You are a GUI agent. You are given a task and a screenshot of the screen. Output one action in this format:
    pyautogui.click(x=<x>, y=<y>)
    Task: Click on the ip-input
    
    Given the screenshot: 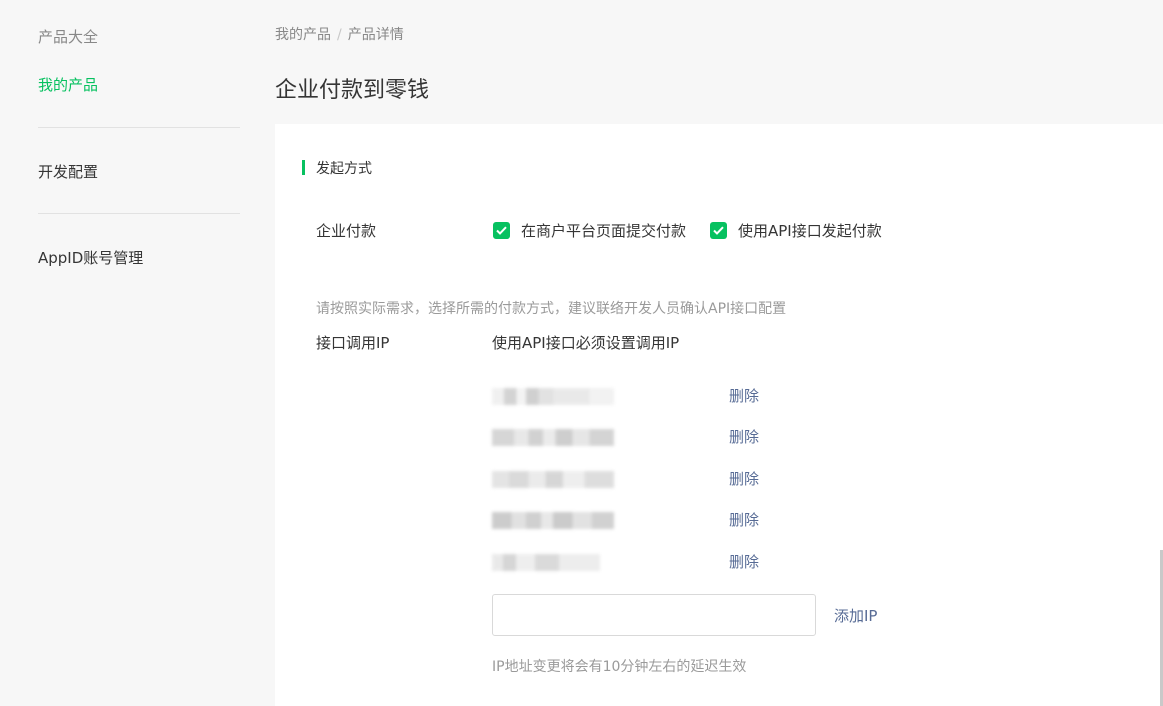 What is the action you would take?
    pyautogui.click(x=654, y=615)
    